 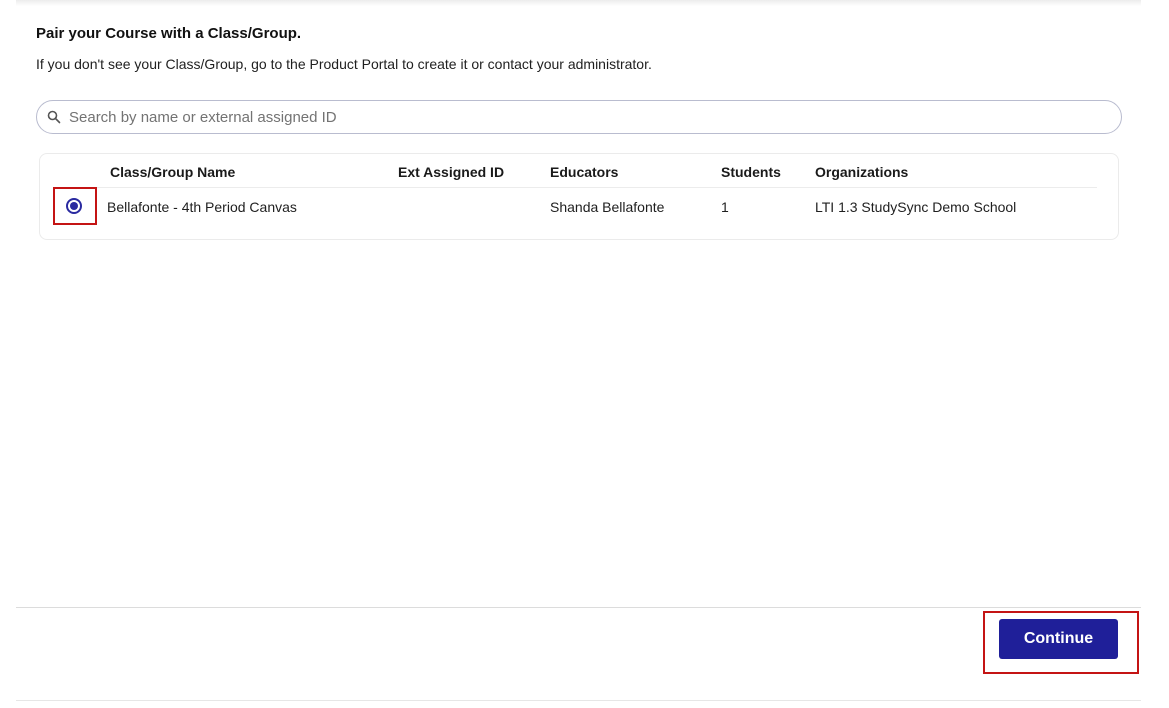 What do you see at coordinates (607, 207) in the screenshot?
I see `row-educators: Shanda Bellafonte` at bounding box center [607, 207].